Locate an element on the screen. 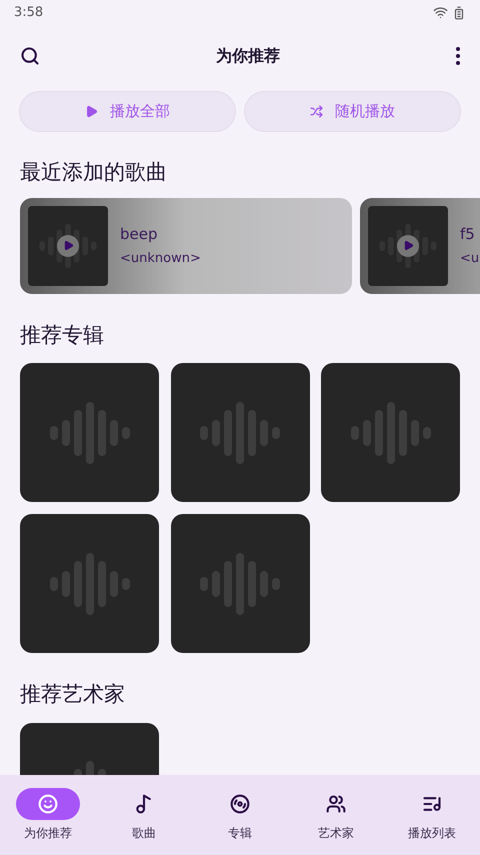 This screenshot has width=480, height=855. song-title: f5 is located at coordinates (468, 234).